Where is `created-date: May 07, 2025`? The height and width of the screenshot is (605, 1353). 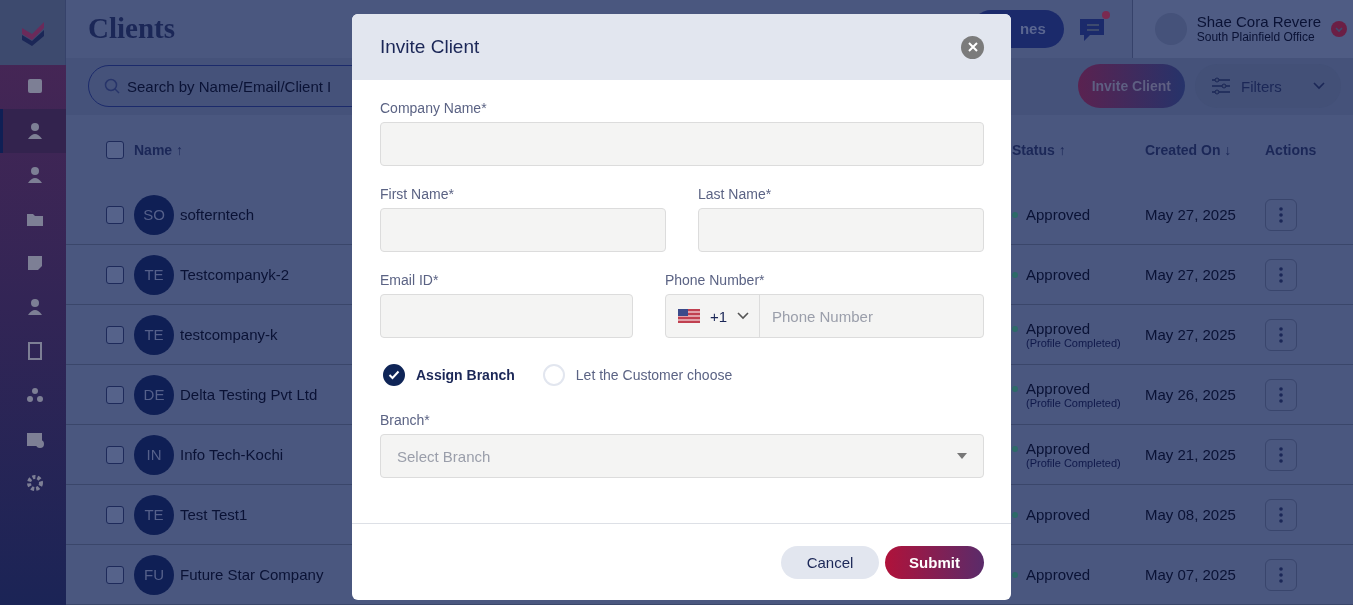
created-date: May 07, 2025 is located at coordinates (1191, 574).